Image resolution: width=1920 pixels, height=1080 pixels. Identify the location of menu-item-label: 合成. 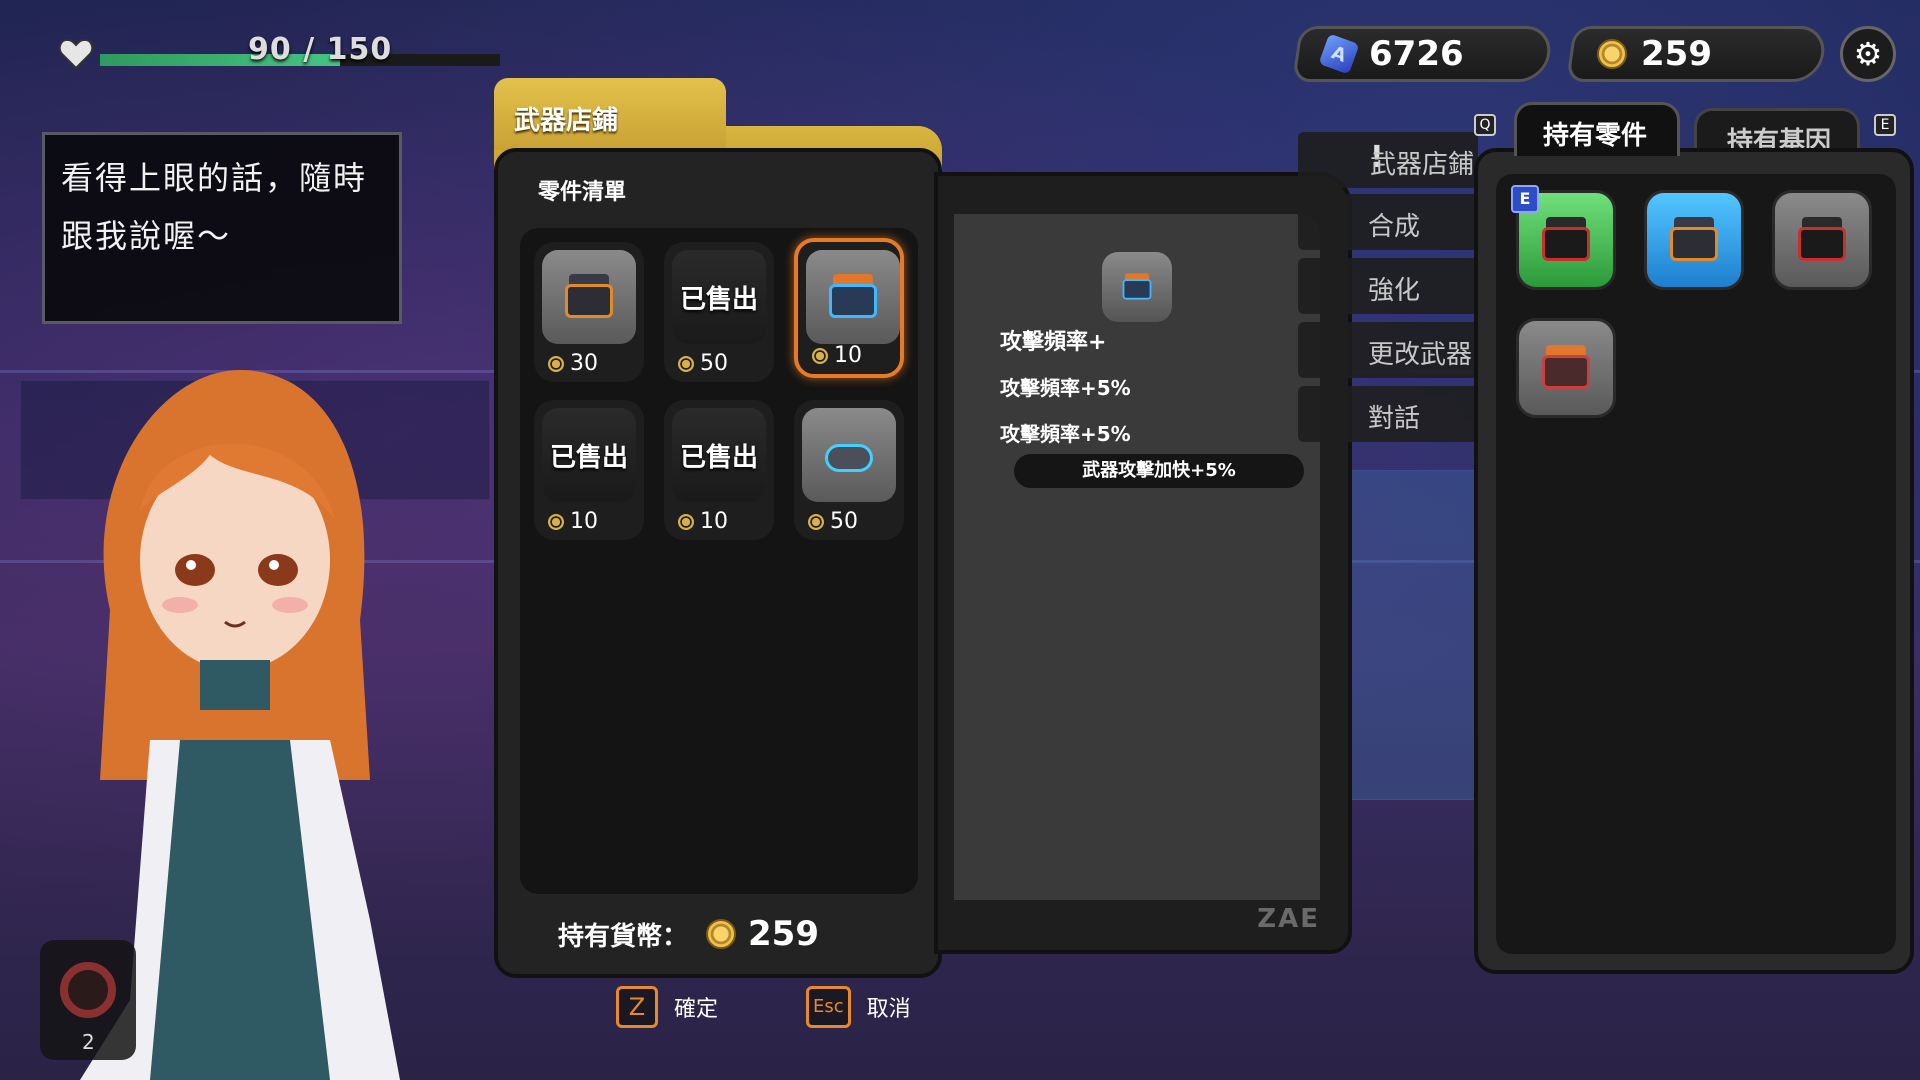
(1394, 227).